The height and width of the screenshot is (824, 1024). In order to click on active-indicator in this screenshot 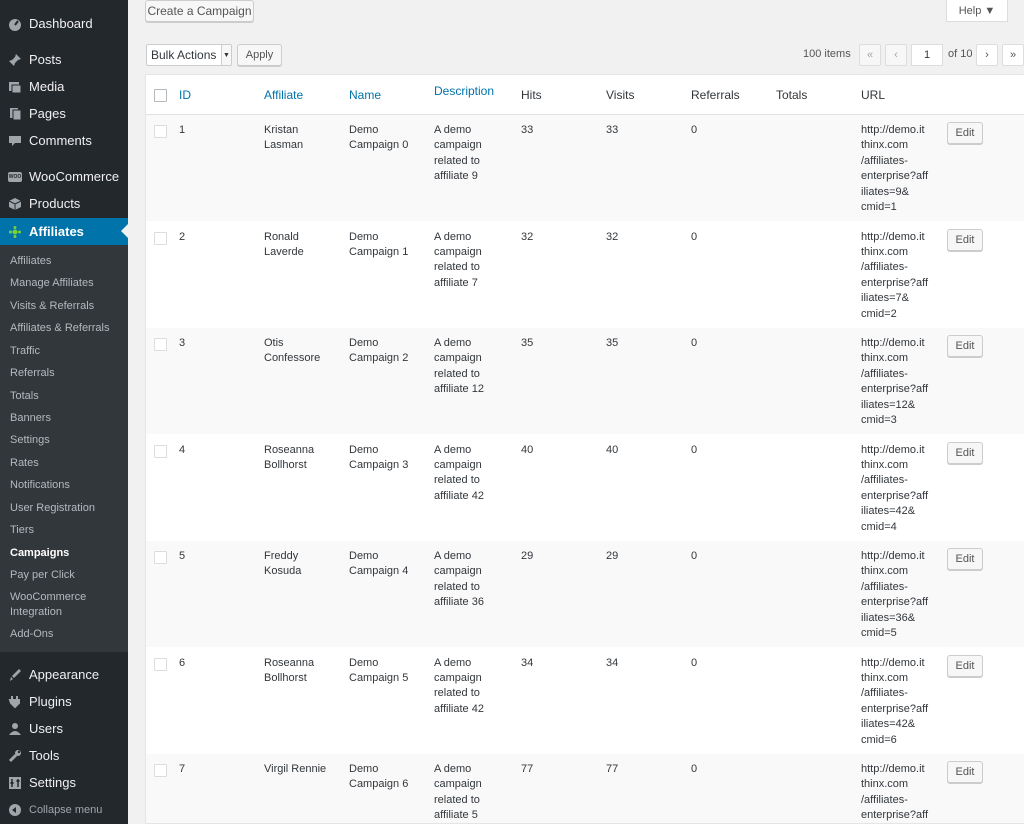, I will do `click(124, 231)`.